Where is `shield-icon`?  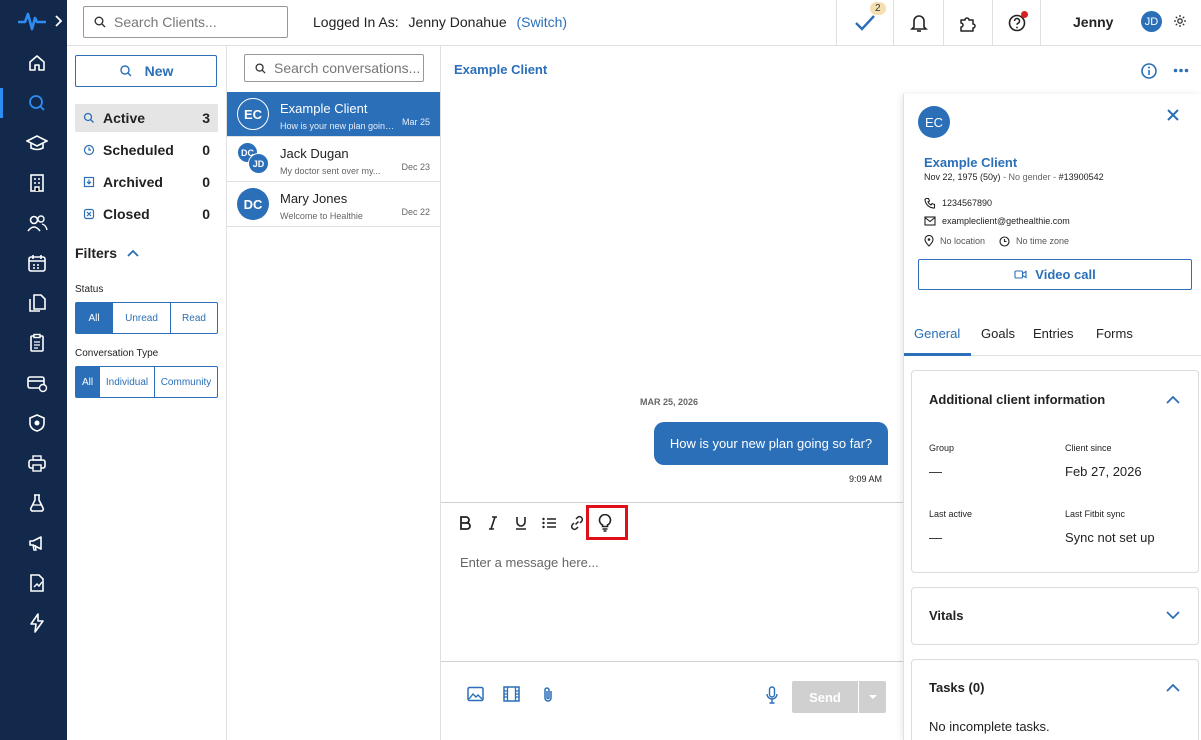 shield-icon is located at coordinates (37, 423).